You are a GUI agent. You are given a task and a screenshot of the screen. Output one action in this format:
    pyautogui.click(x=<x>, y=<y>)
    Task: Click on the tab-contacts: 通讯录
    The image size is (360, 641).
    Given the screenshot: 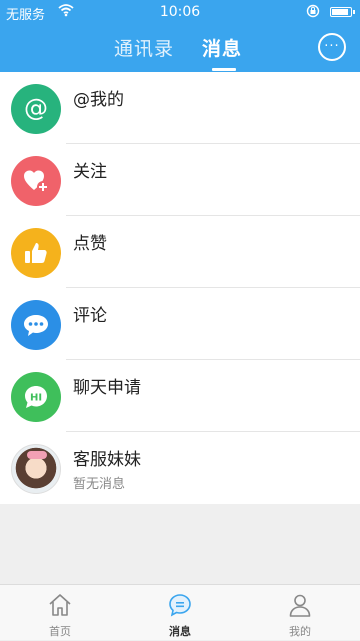 What is the action you would take?
    pyautogui.click(x=144, y=47)
    